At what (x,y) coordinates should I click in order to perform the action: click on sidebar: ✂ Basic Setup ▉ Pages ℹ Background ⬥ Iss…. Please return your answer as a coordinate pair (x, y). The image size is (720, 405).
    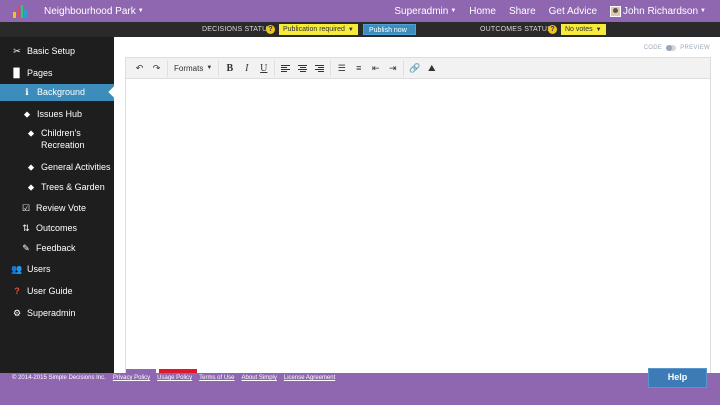
    Looking at the image, I should click on (60, 205).